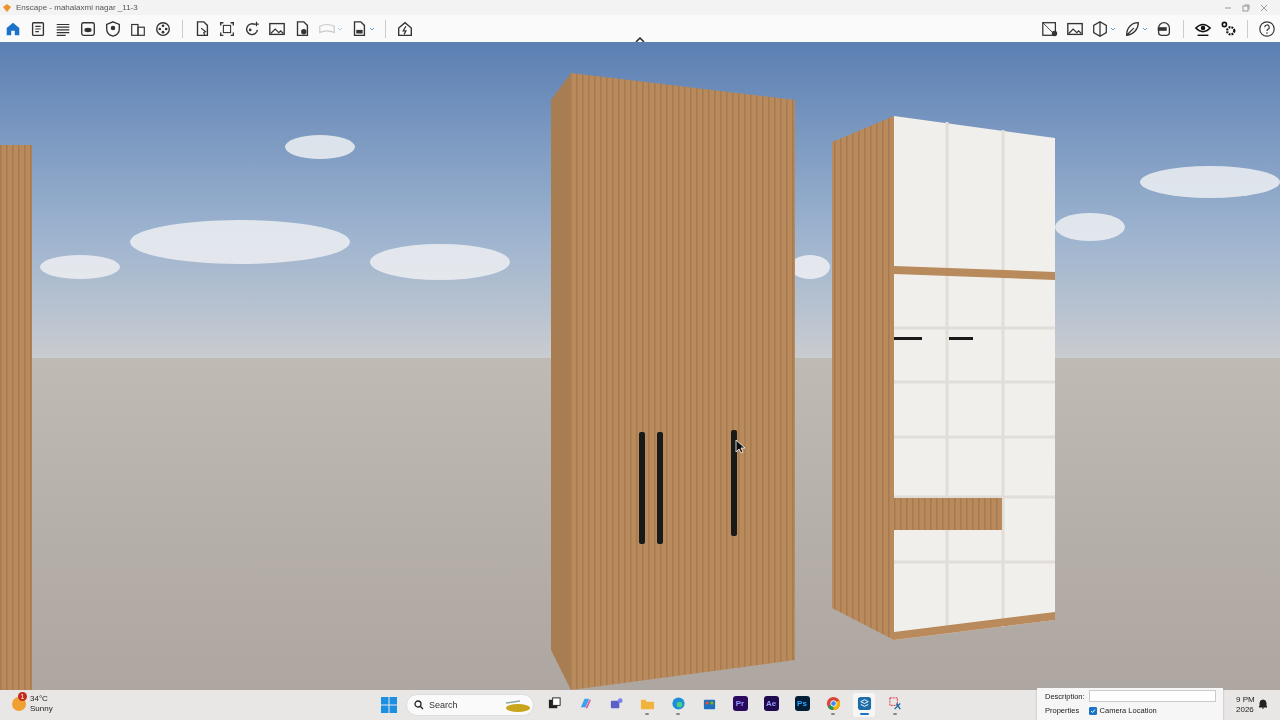 The height and width of the screenshot is (720, 1280). I want to click on house-lightning-icon, so click(405, 28).